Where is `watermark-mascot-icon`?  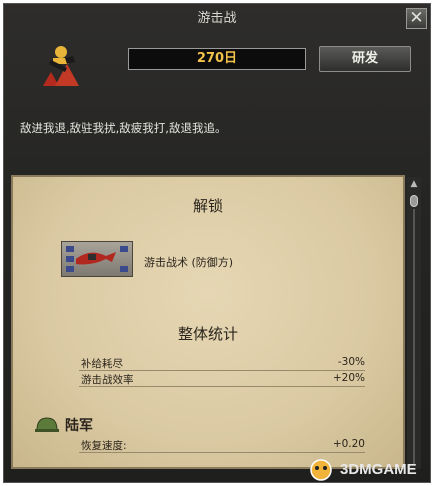 watermark-mascot-icon is located at coordinates (321, 470).